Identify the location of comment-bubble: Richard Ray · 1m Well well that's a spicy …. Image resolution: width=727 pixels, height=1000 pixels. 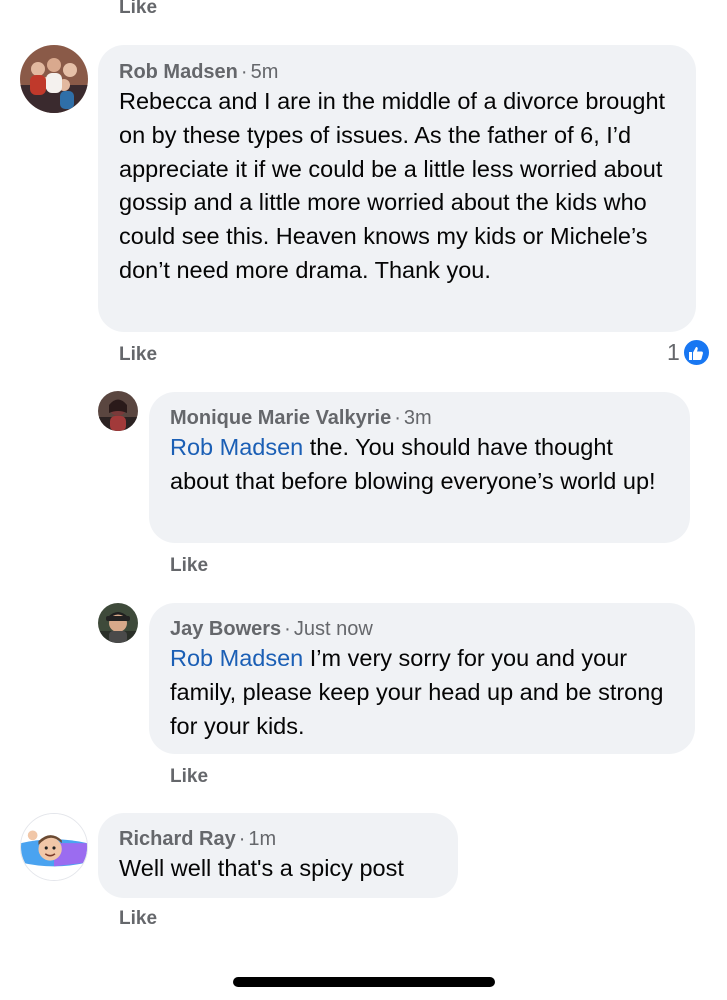
(278, 855).